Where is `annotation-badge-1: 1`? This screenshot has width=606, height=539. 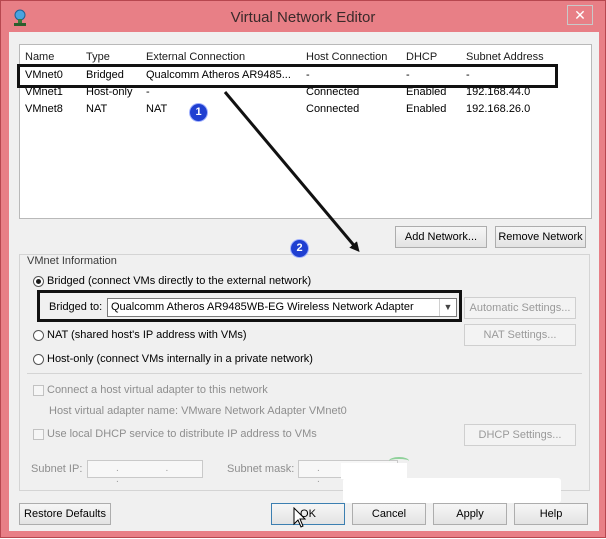 annotation-badge-1: 1 is located at coordinates (198, 112).